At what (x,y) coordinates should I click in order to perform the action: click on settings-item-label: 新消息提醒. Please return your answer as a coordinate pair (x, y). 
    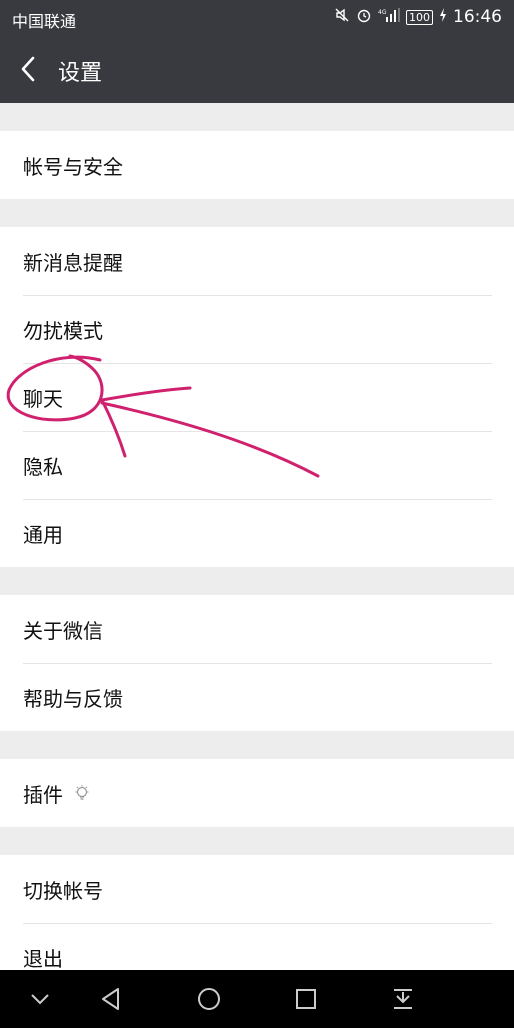
    Looking at the image, I should click on (73, 262).